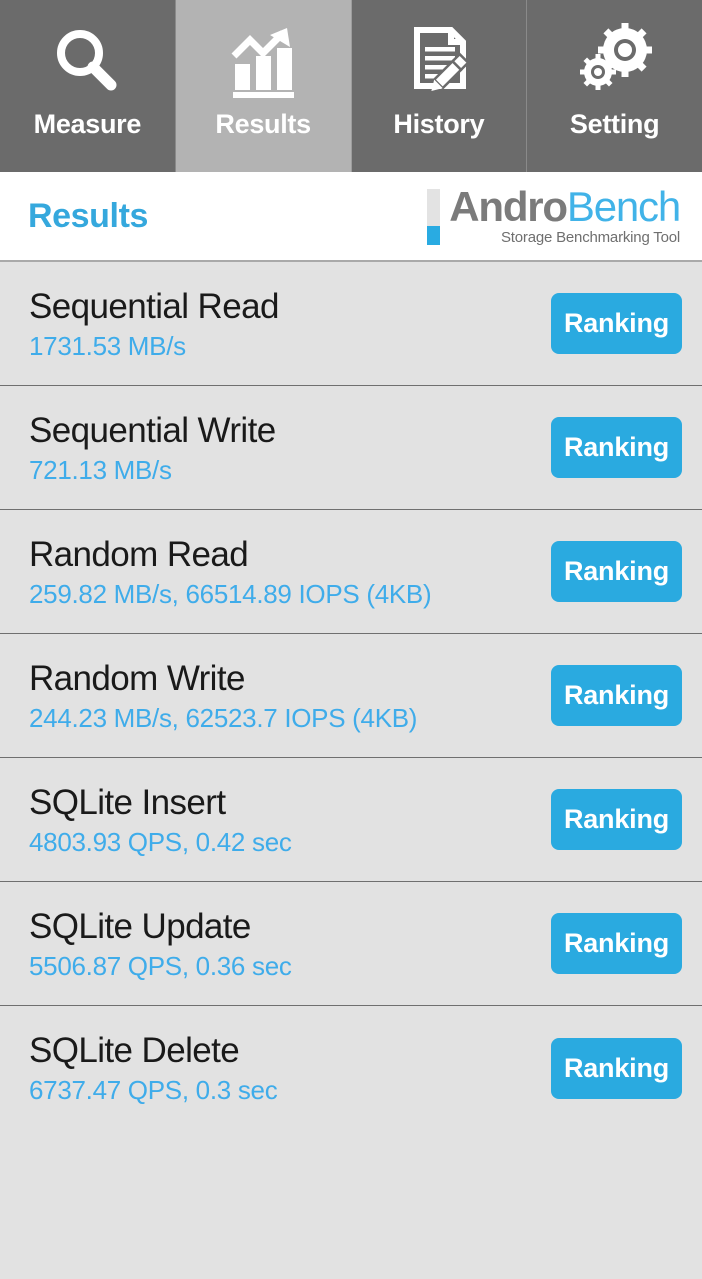 This screenshot has width=702, height=1279. I want to click on row-title: Sequential Read, so click(154, 306).